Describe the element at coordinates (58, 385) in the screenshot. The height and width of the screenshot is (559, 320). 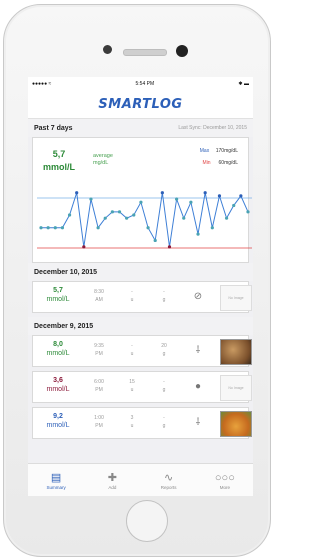
I see `reading-value: 3,6 mmol/L` at that location.